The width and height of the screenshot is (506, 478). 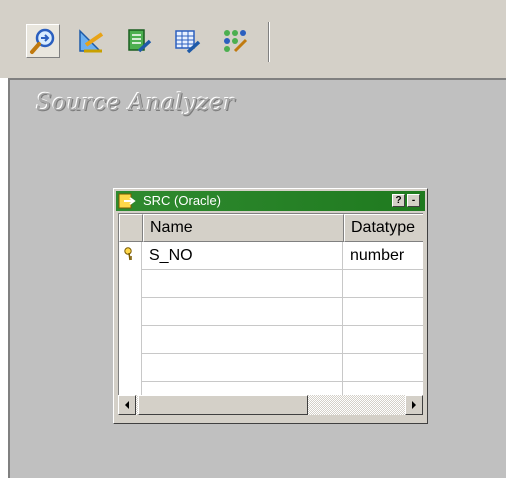 What do you see at coordinates (383, 228) in the screenshot?
I see `column-header-datatype: Datatype` at bounding box center [383, 228].